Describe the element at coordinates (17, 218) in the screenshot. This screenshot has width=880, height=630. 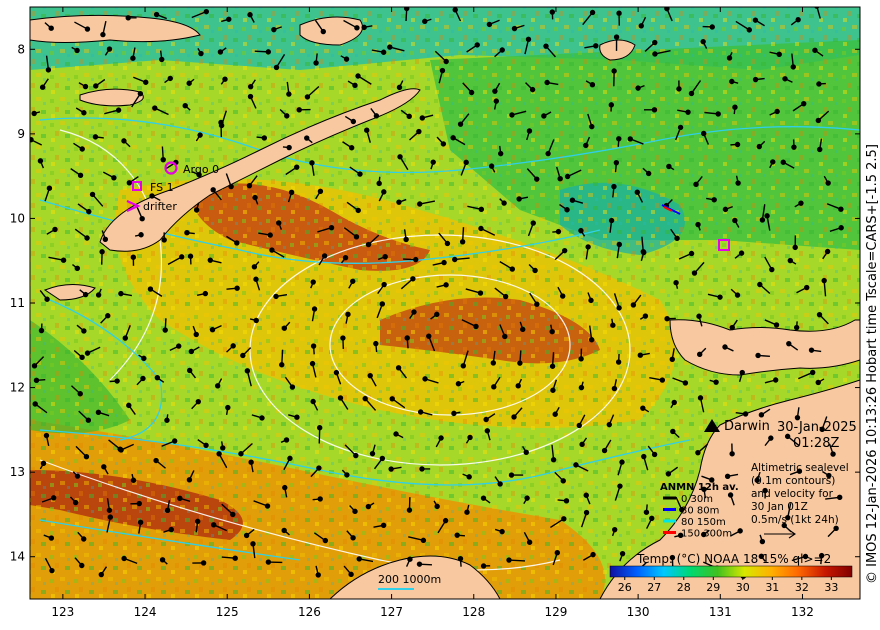
I see `y-axis-tick-label: 10` at that location.